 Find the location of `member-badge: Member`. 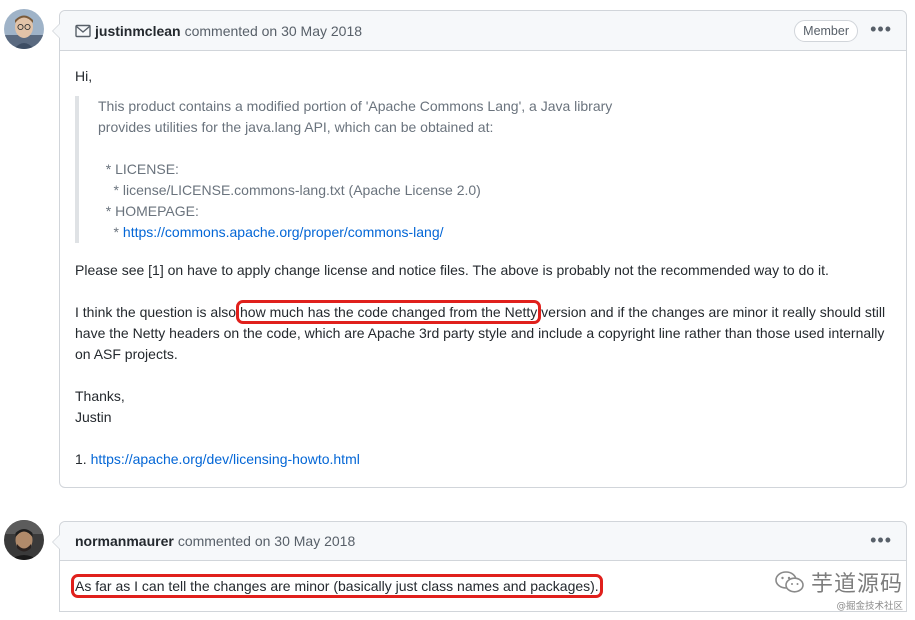

member-badge: Member is located at coordinates (826, 31).